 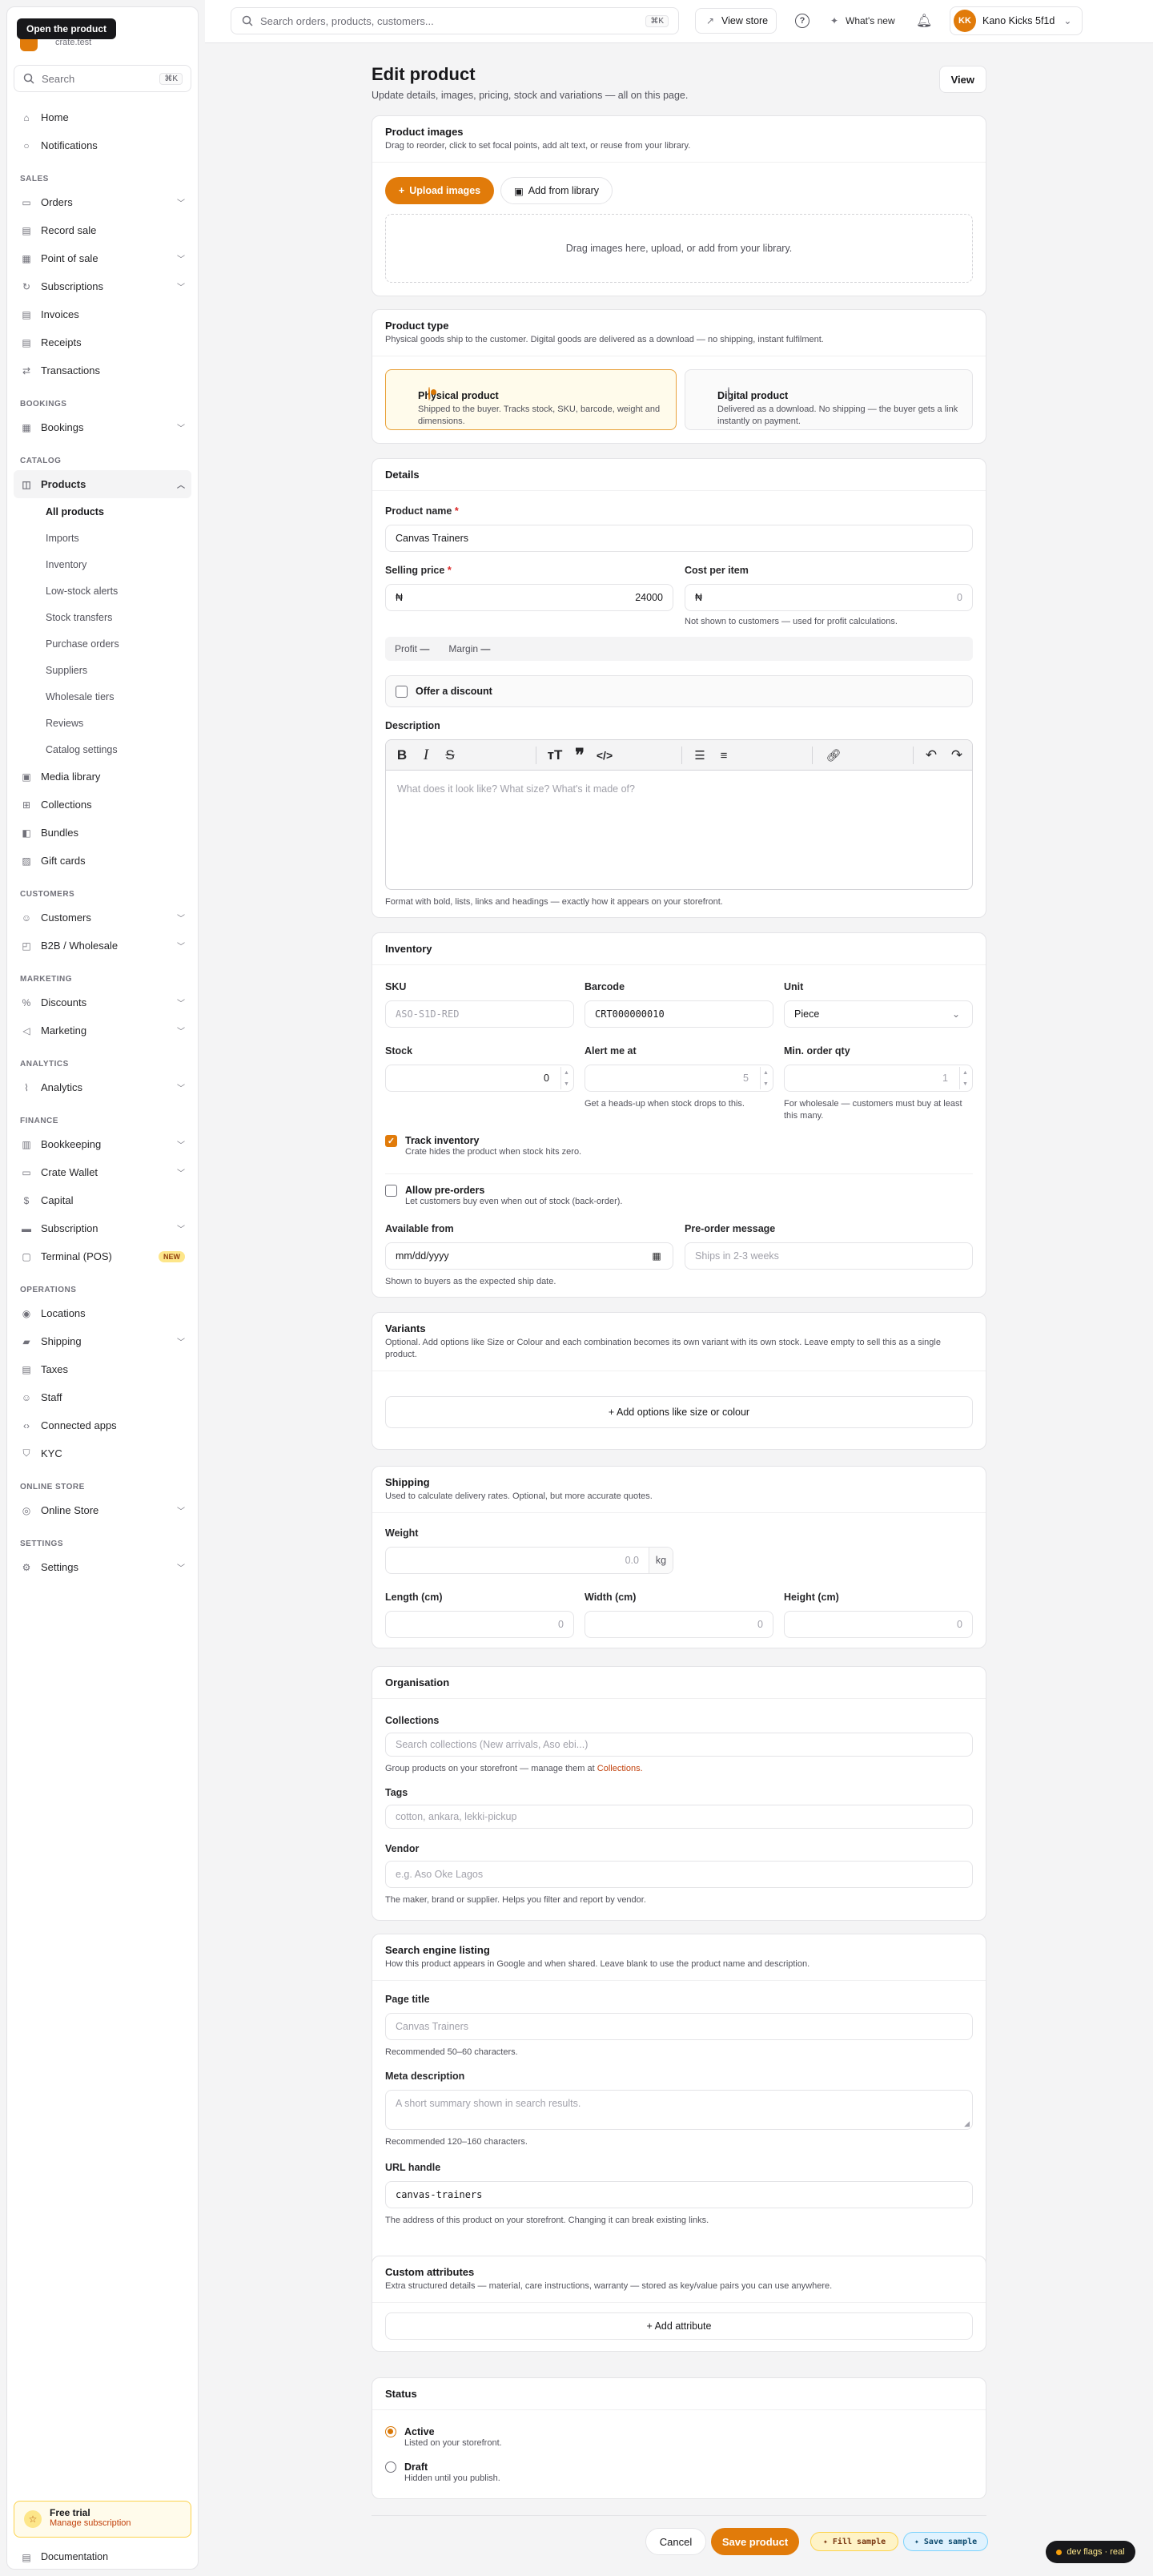 What do you see at coordinates (755, 2541) in the screenshot?
I see `save-product-button: Save product` at bounding box center [755, 2541].